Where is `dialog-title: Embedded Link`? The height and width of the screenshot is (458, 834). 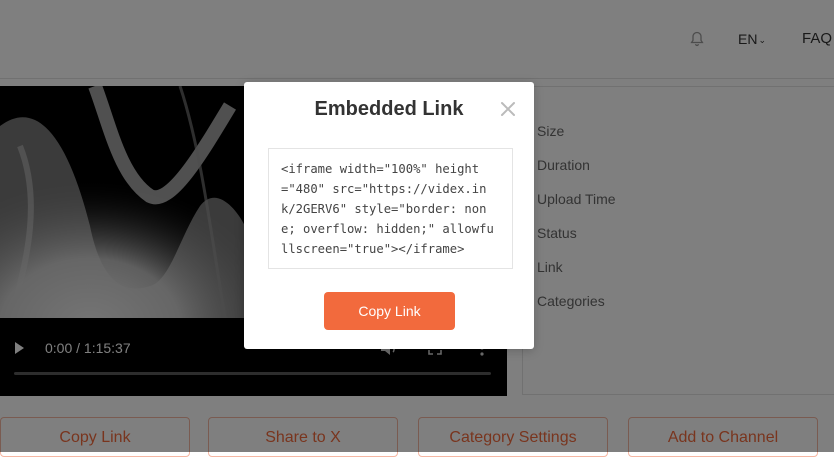
dialog-title: Embedded Link is located at coordinates (389, 109).